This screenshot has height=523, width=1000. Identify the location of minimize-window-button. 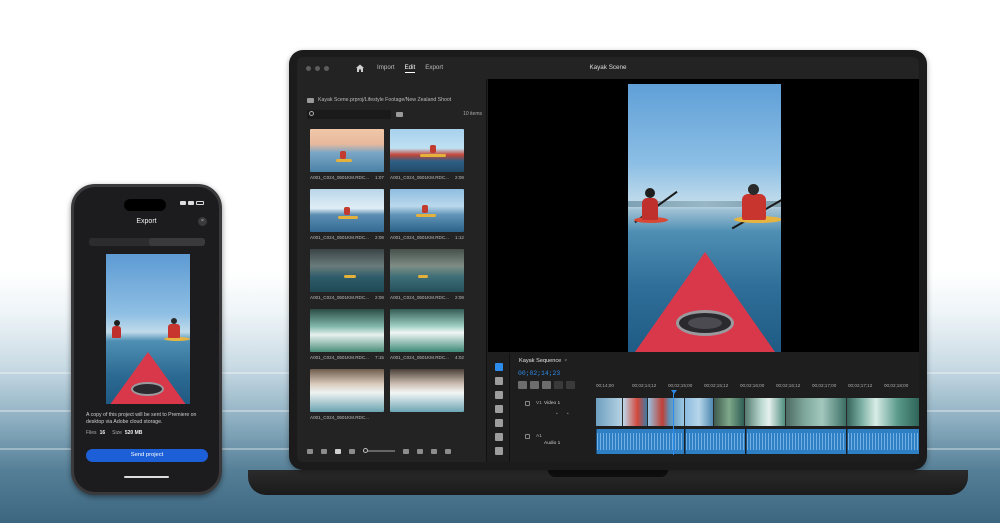
(317, 68).